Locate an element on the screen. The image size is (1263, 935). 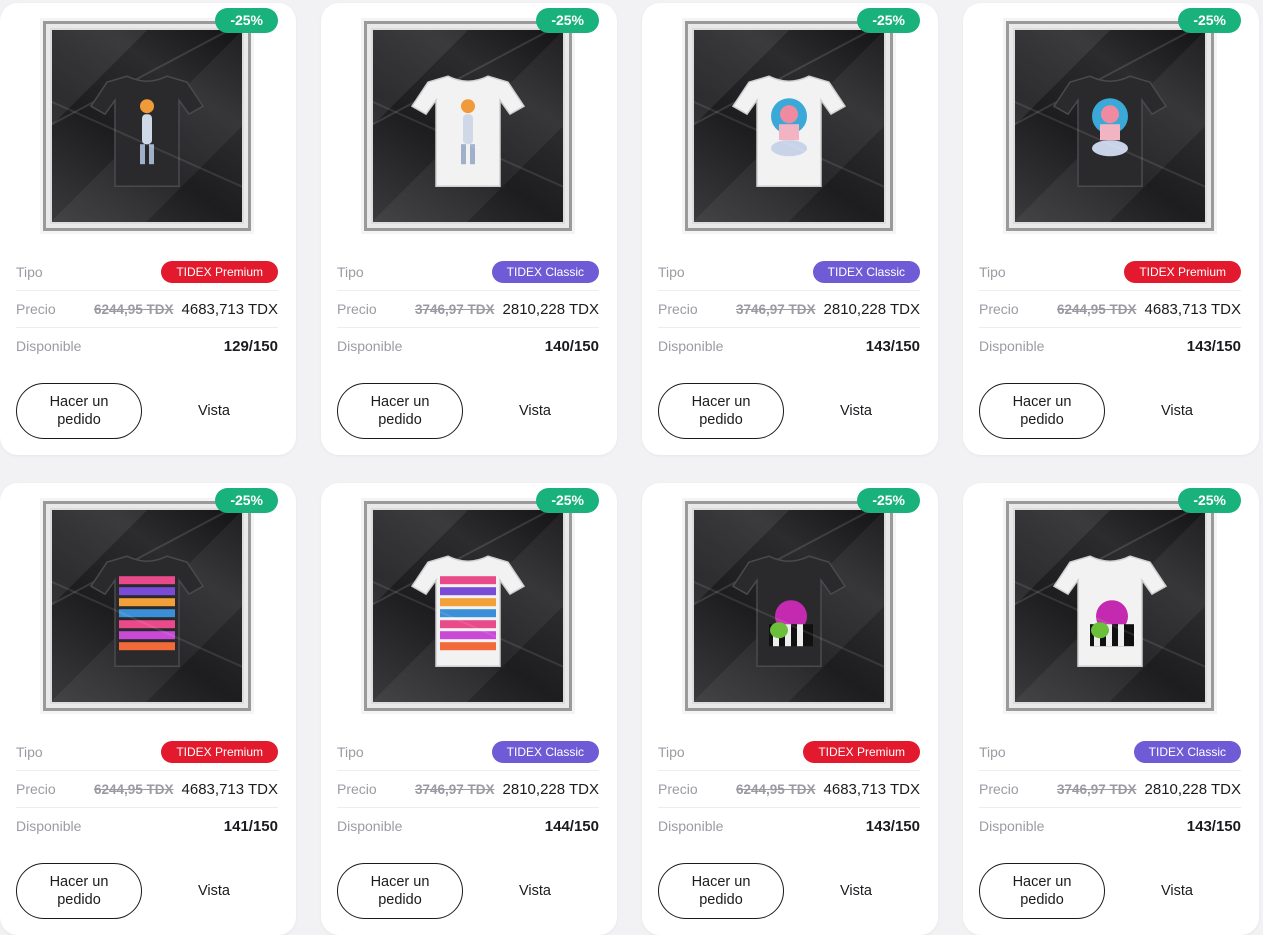
price-row: Precio 3746,97 TDX 2810,228 TDX is located at coordinates (1110, 789).